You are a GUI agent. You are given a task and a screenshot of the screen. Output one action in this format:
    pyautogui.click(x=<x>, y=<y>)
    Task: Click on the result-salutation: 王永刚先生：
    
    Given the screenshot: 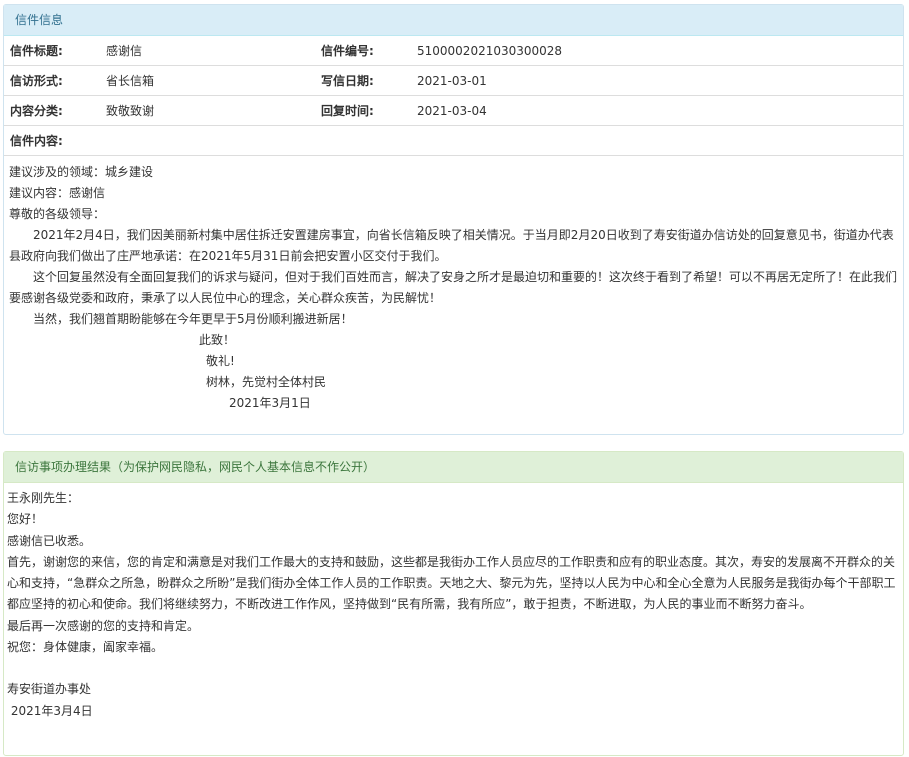 What is the action you would take?
    pyautogui.click(x=43, y=498)
    